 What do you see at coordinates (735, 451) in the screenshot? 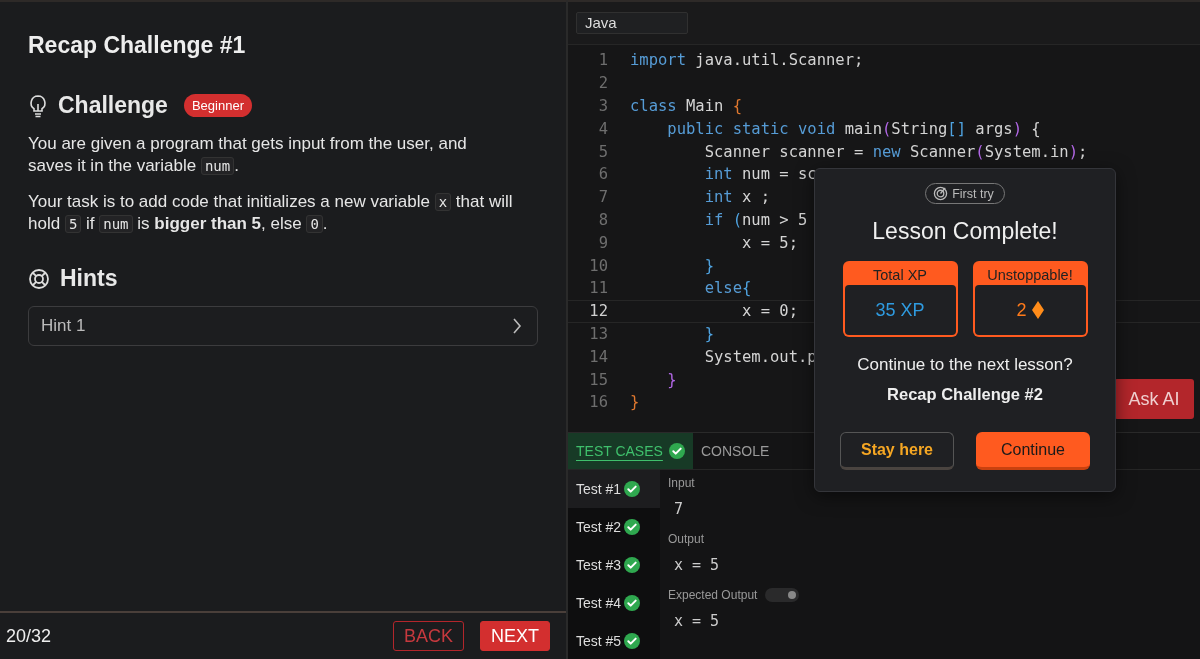
I see `panel-tab: CONSOLE` at bounding box center [735, 451].